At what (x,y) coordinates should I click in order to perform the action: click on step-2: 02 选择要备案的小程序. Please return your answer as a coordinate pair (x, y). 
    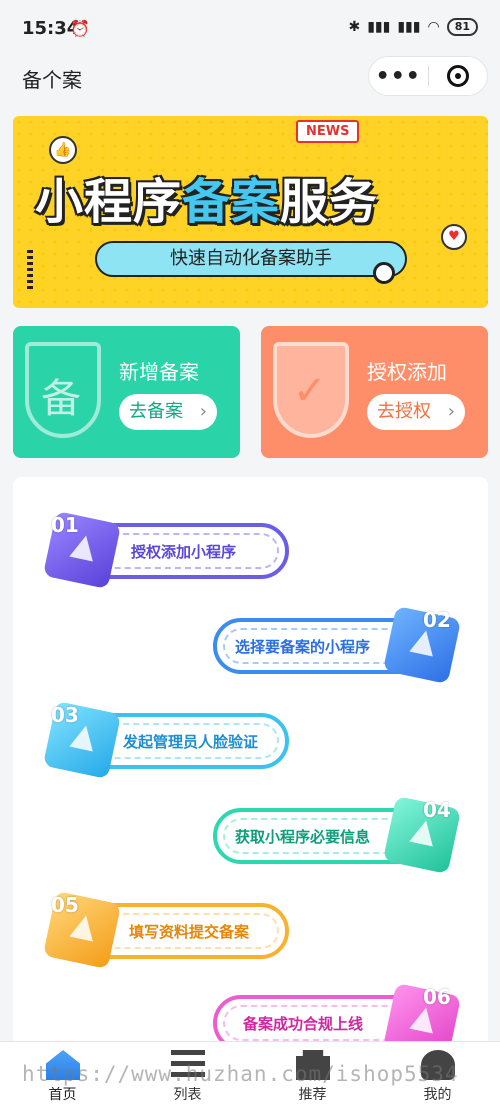
    Looking at the image, I should click on (338, 645).